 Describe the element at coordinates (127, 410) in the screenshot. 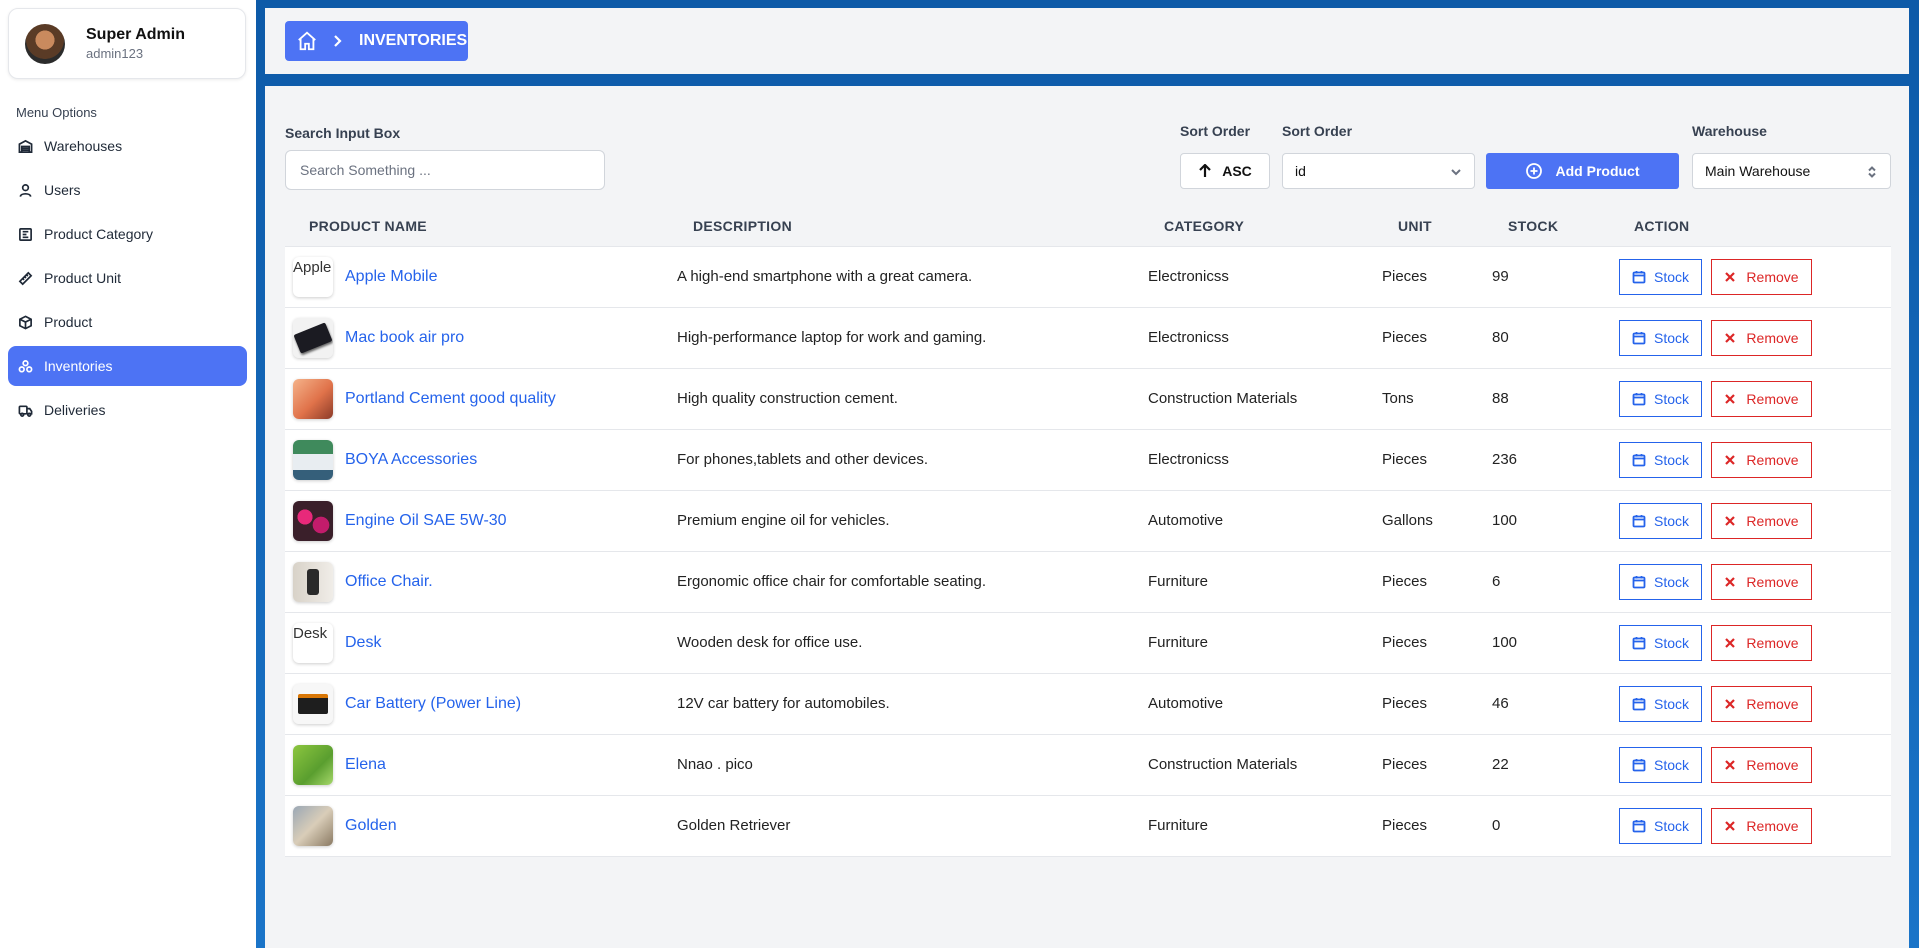

I see `sidebar-item-deliveries: Deliveries` at that location.